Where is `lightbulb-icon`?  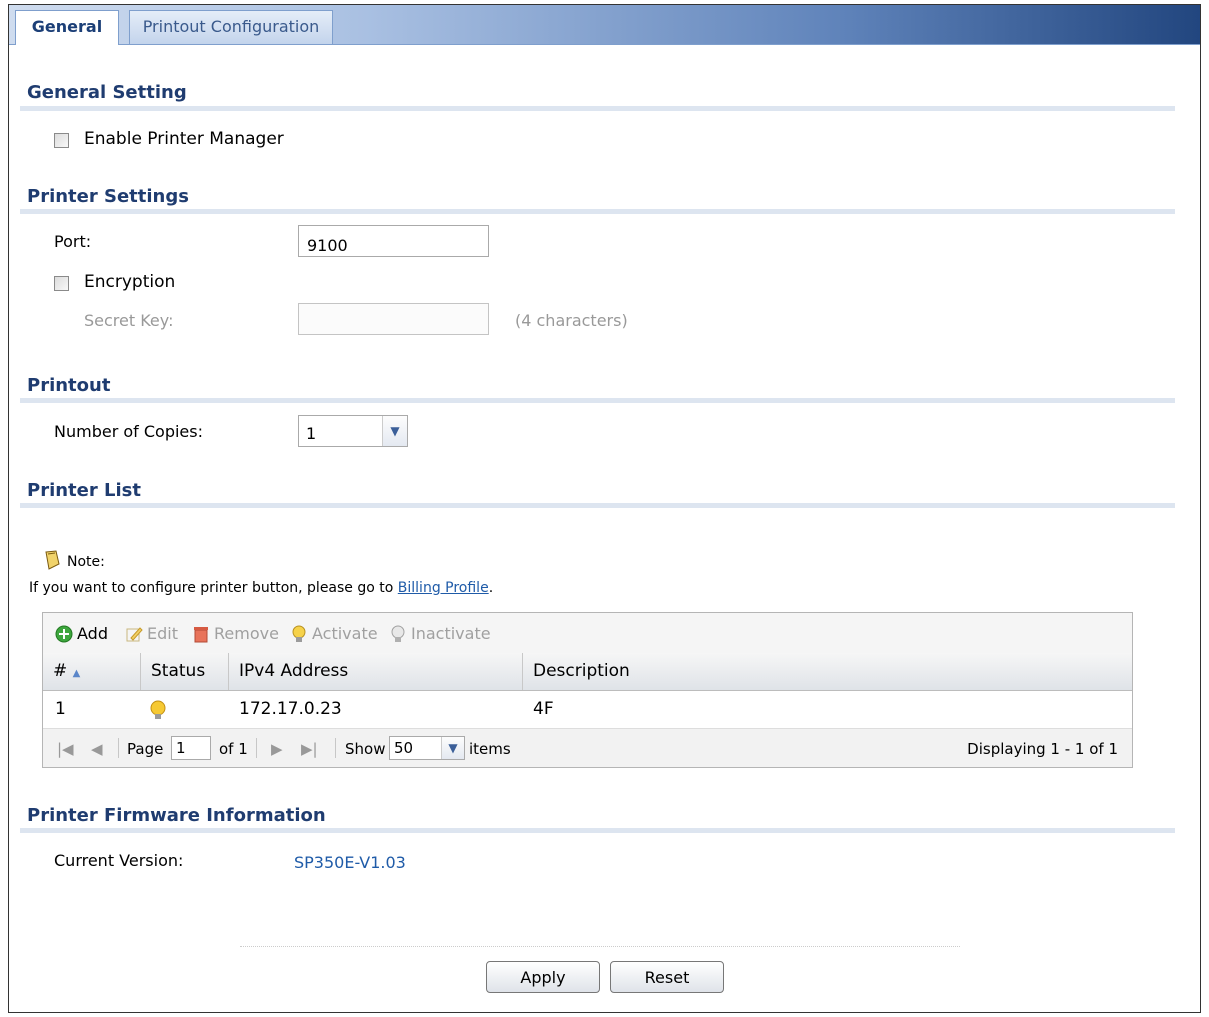 lightbulb-icon is located at coordinates (299, 633).